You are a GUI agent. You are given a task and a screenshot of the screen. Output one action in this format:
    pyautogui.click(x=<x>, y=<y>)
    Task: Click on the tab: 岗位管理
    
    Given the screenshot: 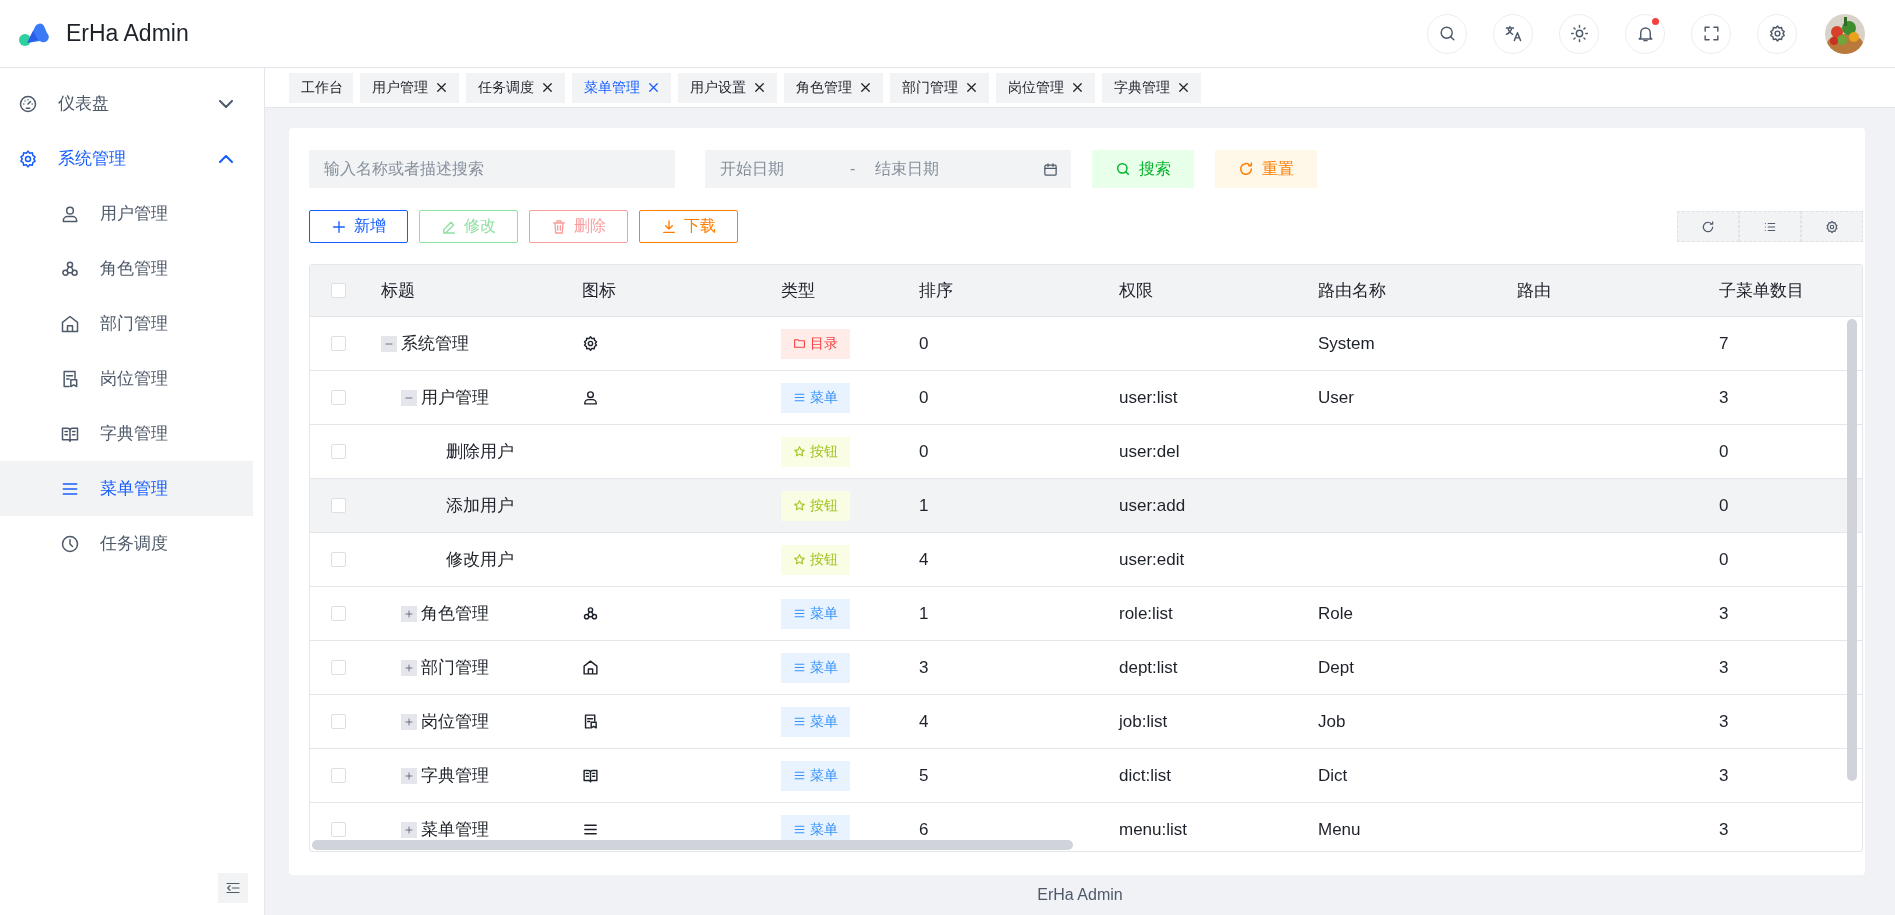 What is the action you would take?
    pyautogui.click(x=1045, y=87)
    